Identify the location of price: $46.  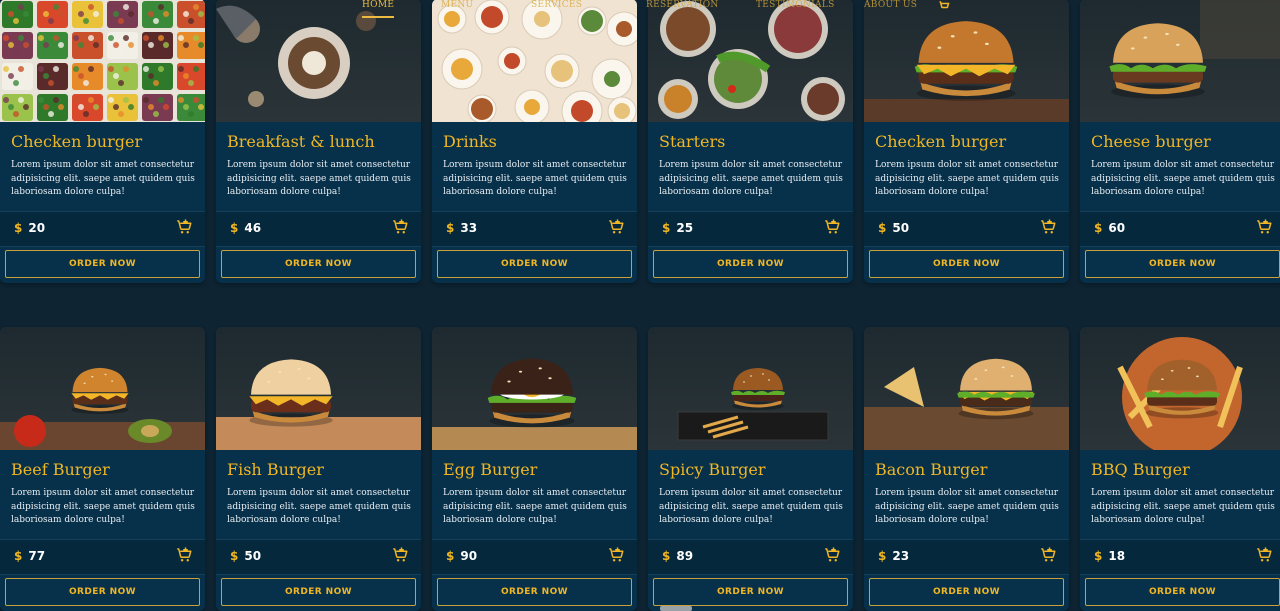
(245, 228).